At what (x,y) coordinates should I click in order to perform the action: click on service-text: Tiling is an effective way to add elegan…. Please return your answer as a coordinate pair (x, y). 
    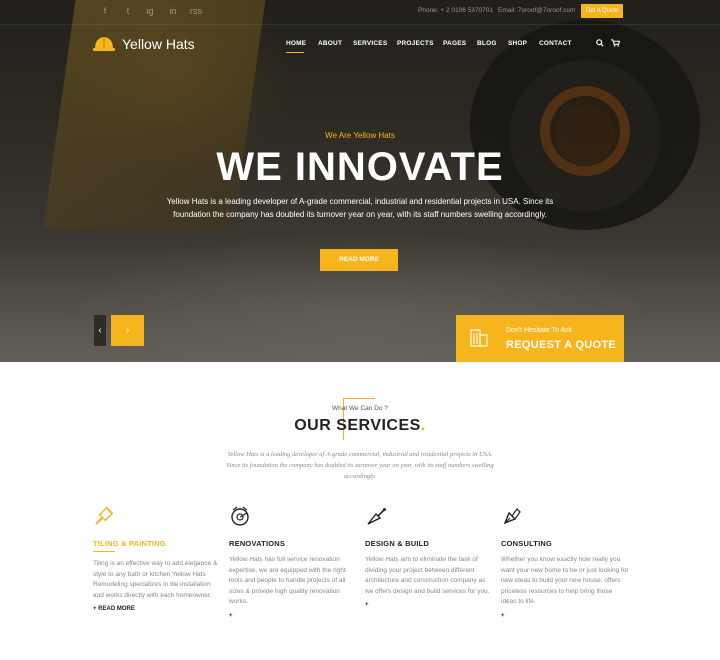
    Looking at the image, I should click on (155, 579).